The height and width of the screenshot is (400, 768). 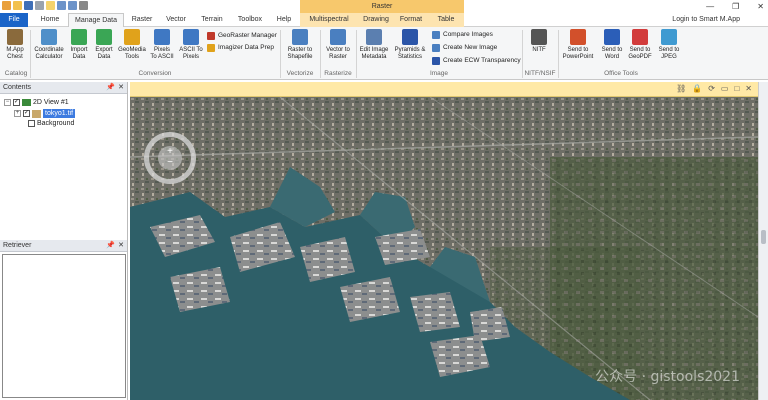 What do you see at coordinates (669, 57) in the screenshot?
I see `button-label: JPEG` at bounding box center [669, 57].